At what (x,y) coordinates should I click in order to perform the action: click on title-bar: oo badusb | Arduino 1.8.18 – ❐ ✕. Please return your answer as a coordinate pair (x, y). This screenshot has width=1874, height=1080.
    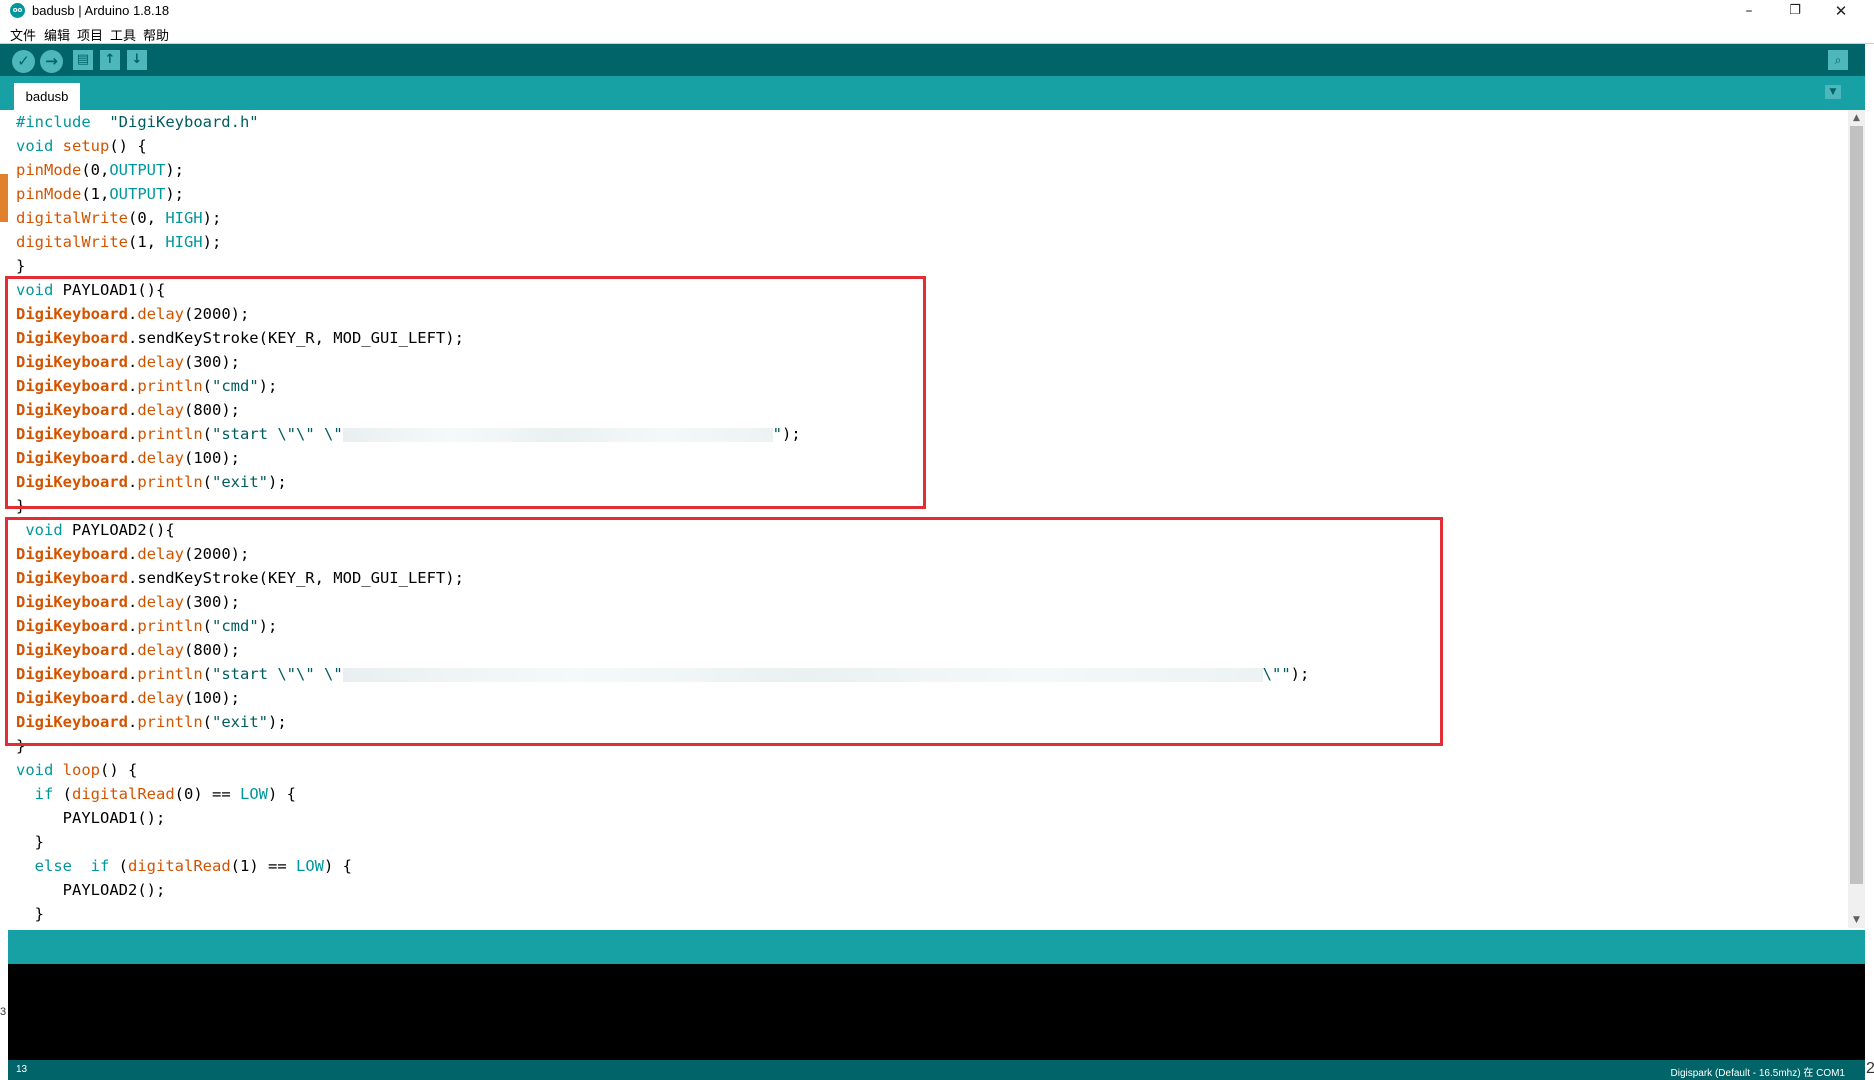
    Looking at the image, I should click on (937, 11).